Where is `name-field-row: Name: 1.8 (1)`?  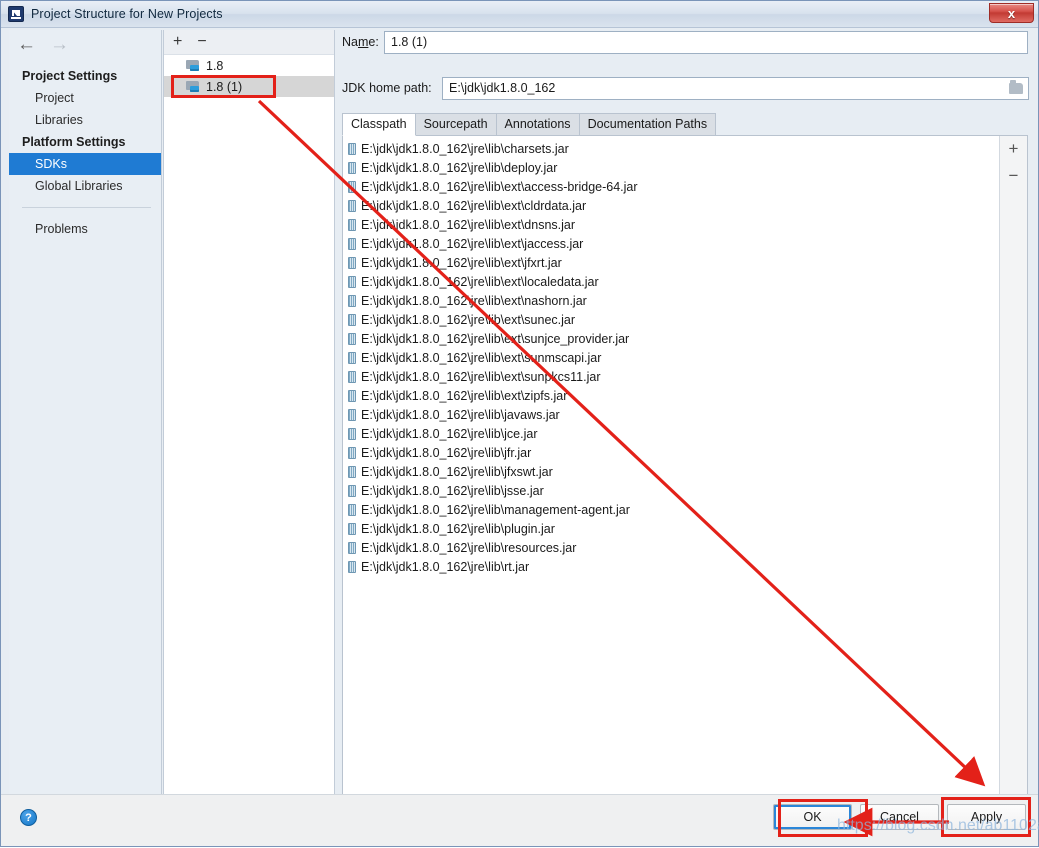 name-field-row: Name: 1.8 (1) is located at coordinates (685, 42).